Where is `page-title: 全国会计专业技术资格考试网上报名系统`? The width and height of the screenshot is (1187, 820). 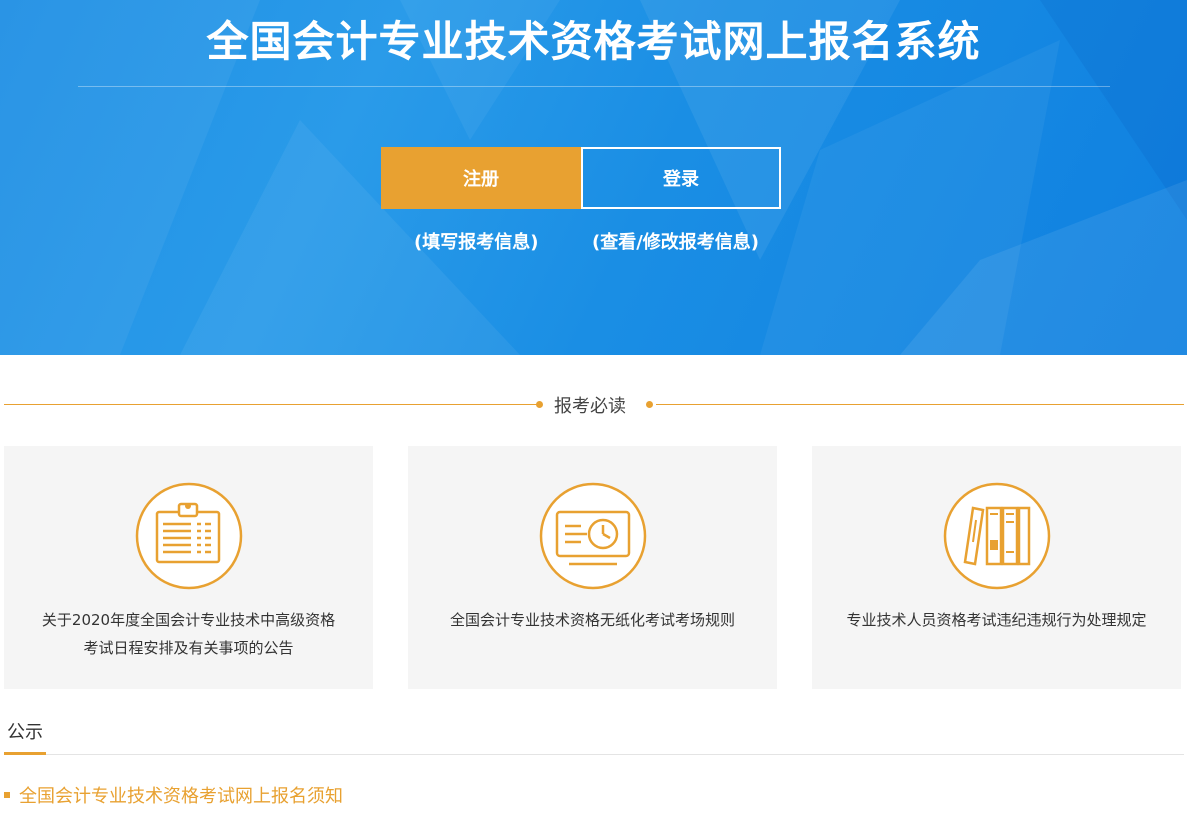 page-title: 全国会计专业技术资格考试网上报名系统 is located at coordinates (593, 41).